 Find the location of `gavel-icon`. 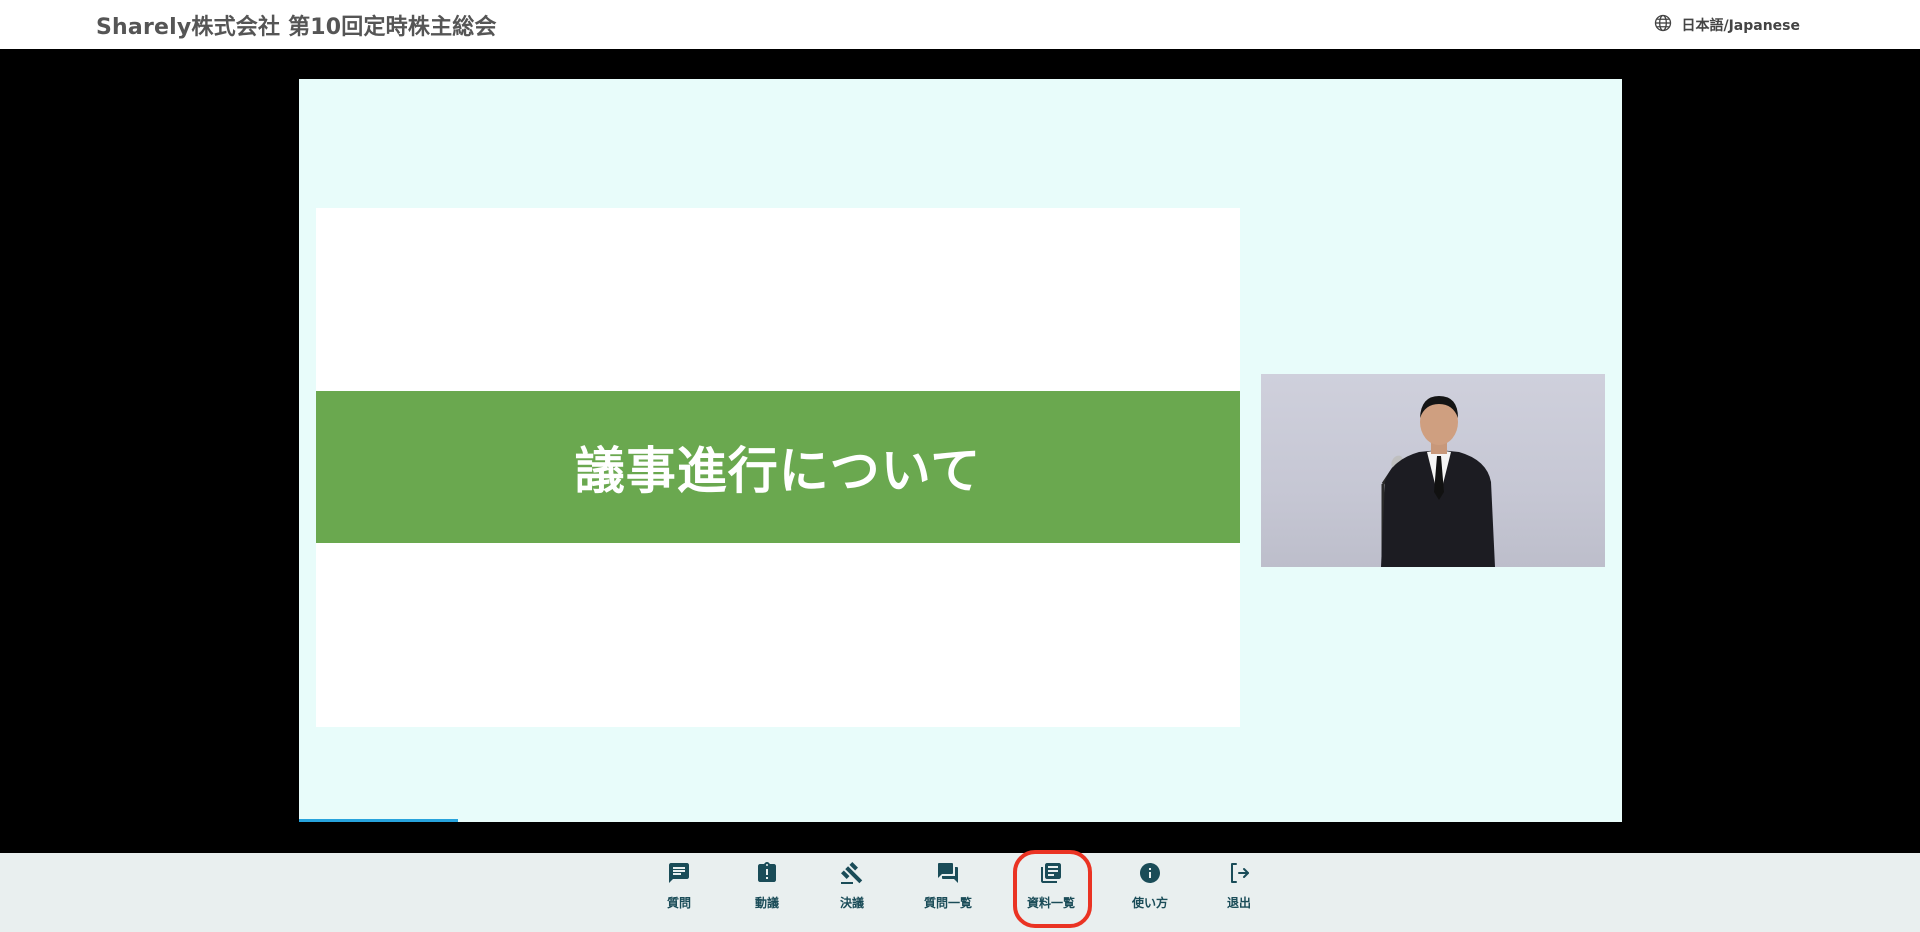

gavel-icon is located at coordinates (852, 875).